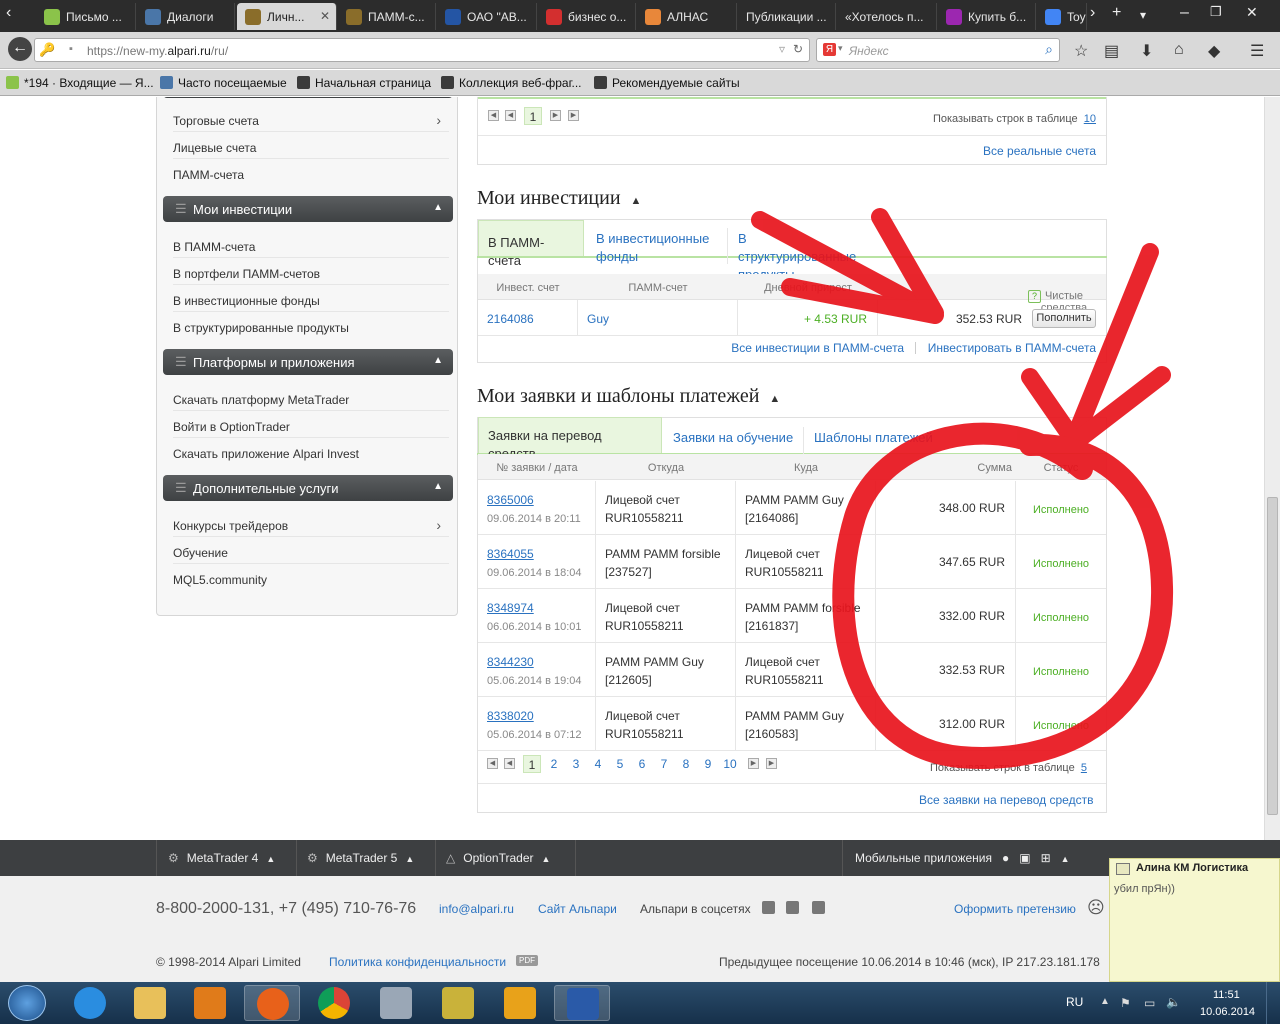 The image size is (1280, 1024). I want to click on metatrader4-link: ⚙ MetaTrader 4 ▲, so click(221, 858).